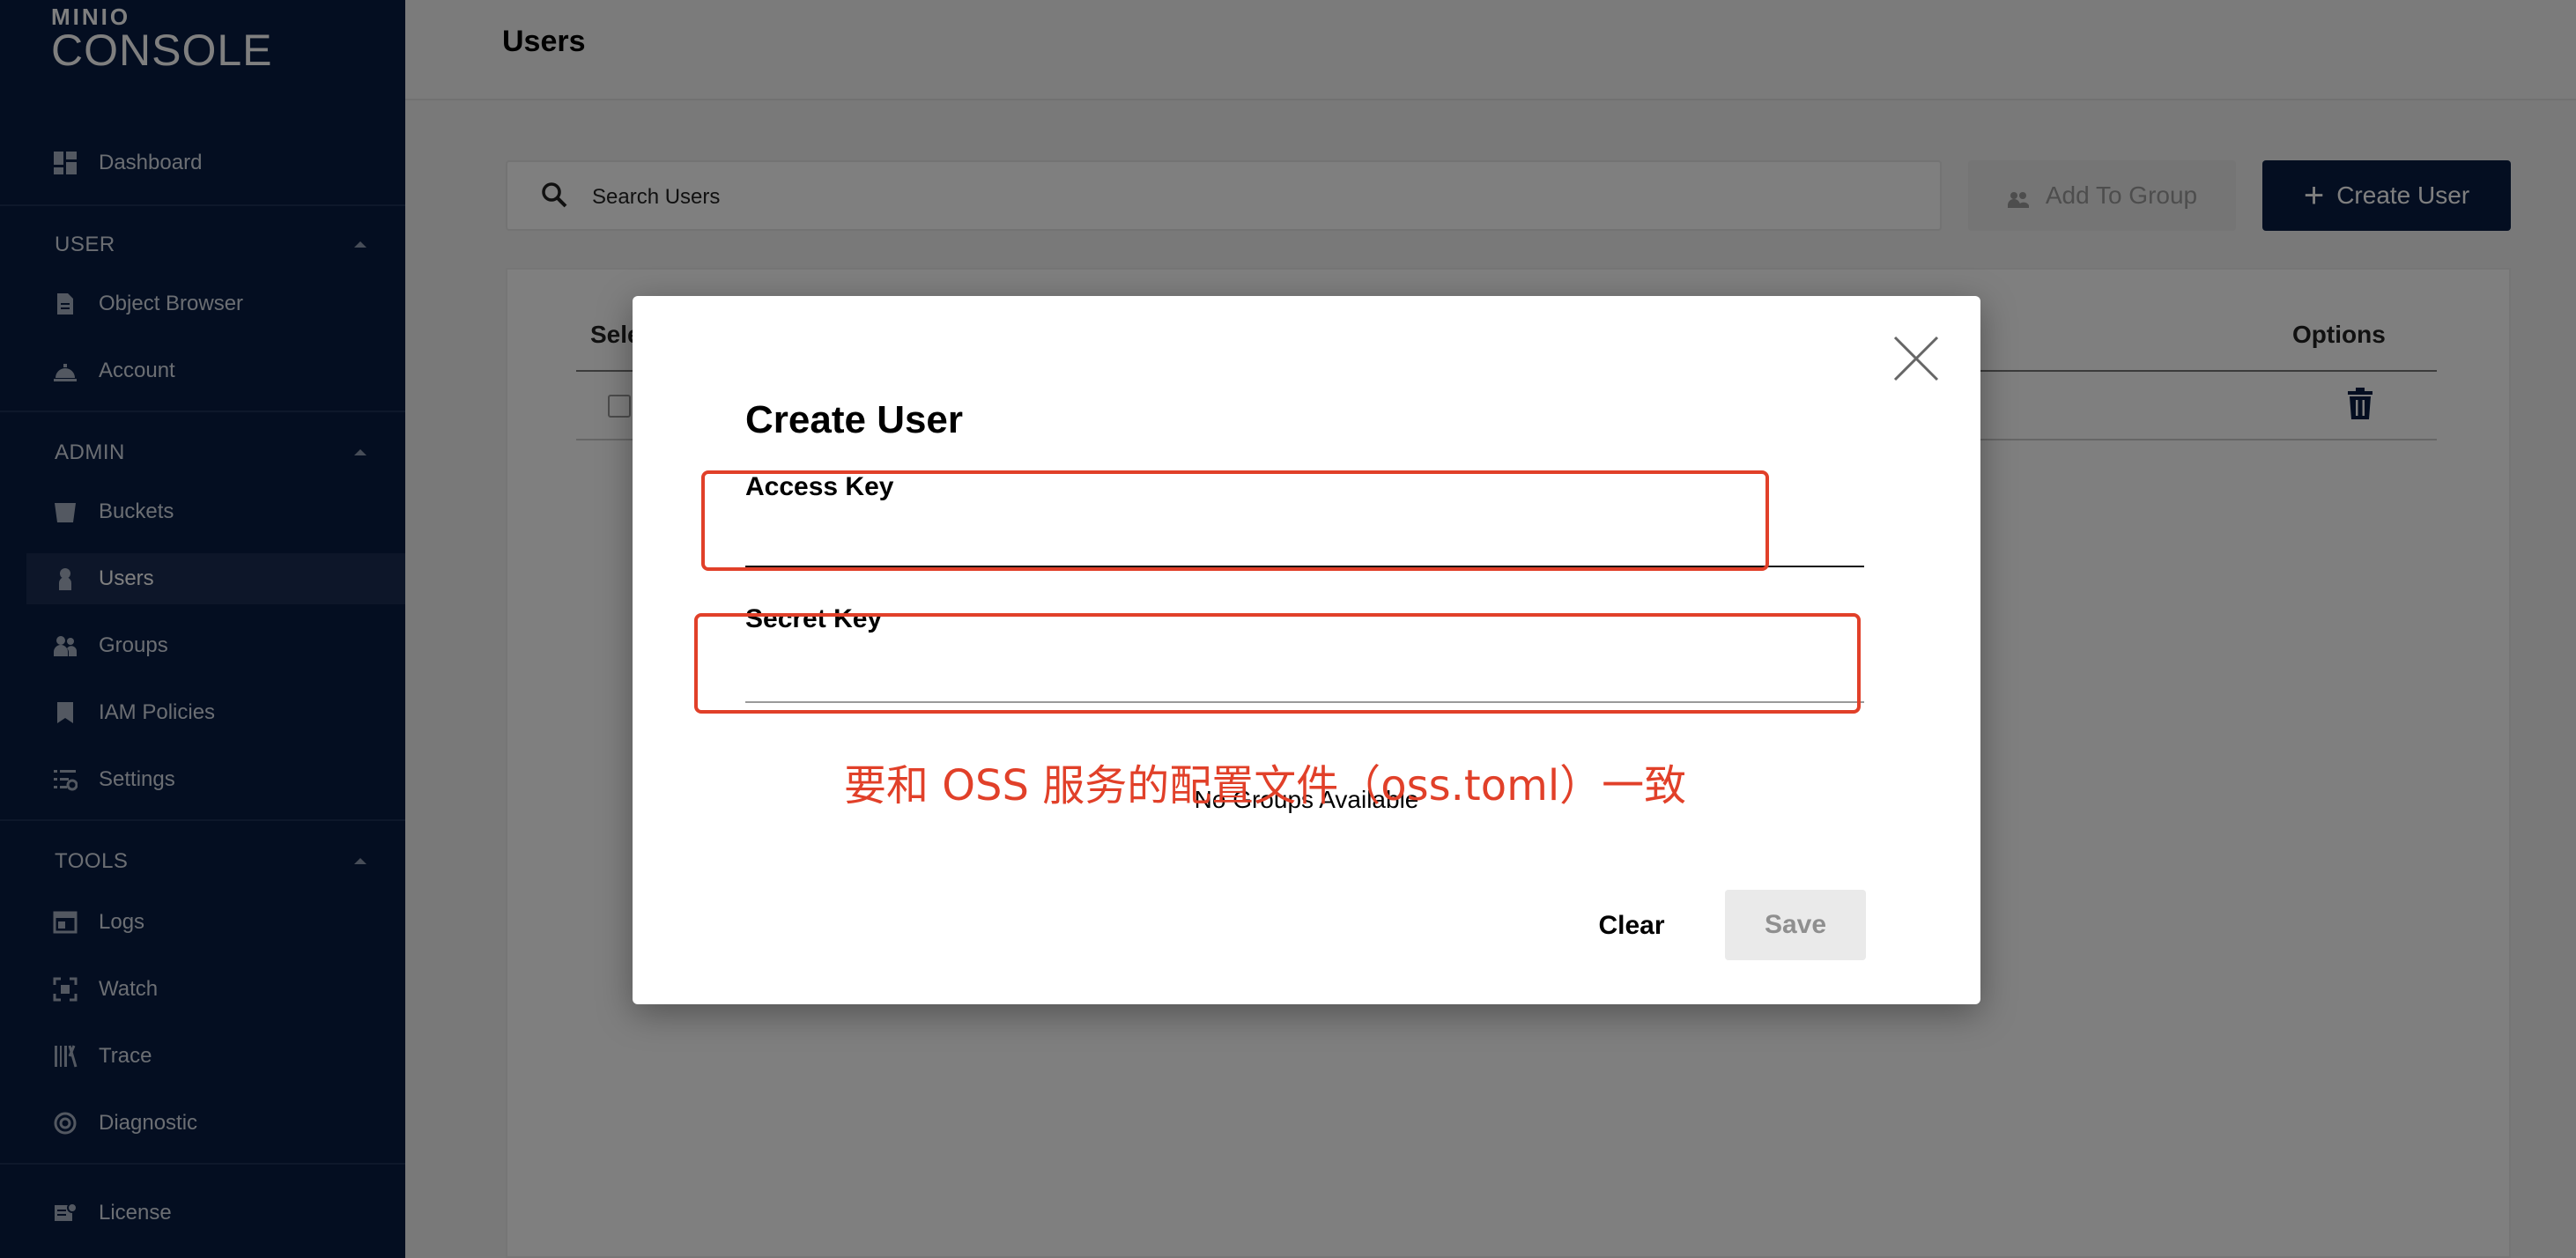 Image resolution: width=2576 pixels, height=1258 pixels. I want to click on annotation-box-access-key, so click(1235, 520).